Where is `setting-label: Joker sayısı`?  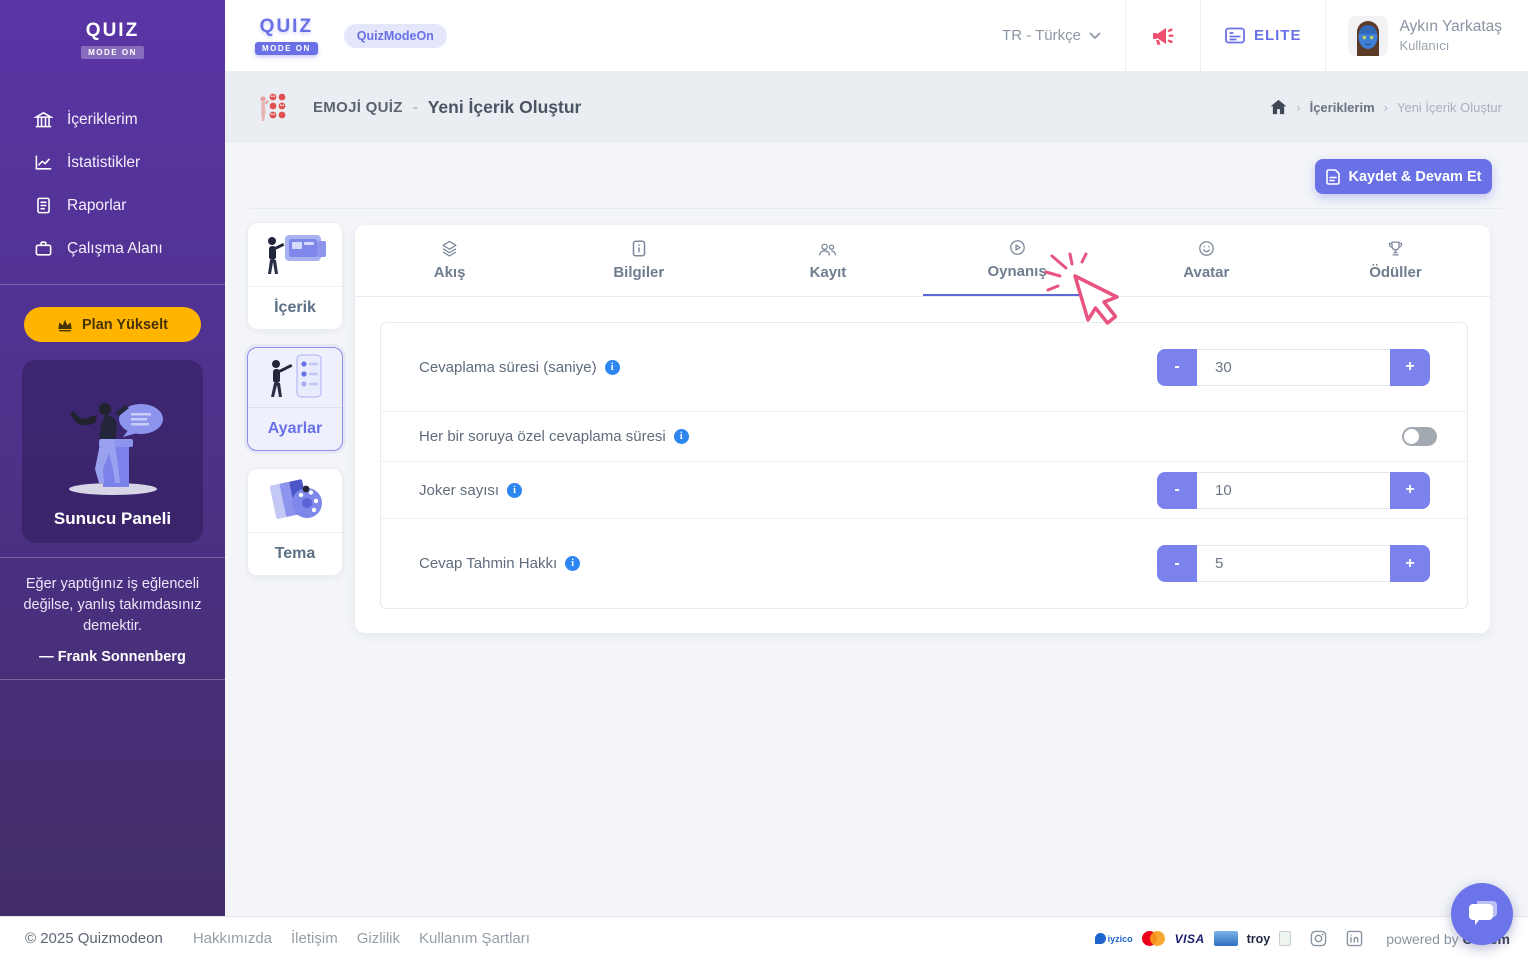
setting-label: Joker sayısı is located at coordinates (471, 490).